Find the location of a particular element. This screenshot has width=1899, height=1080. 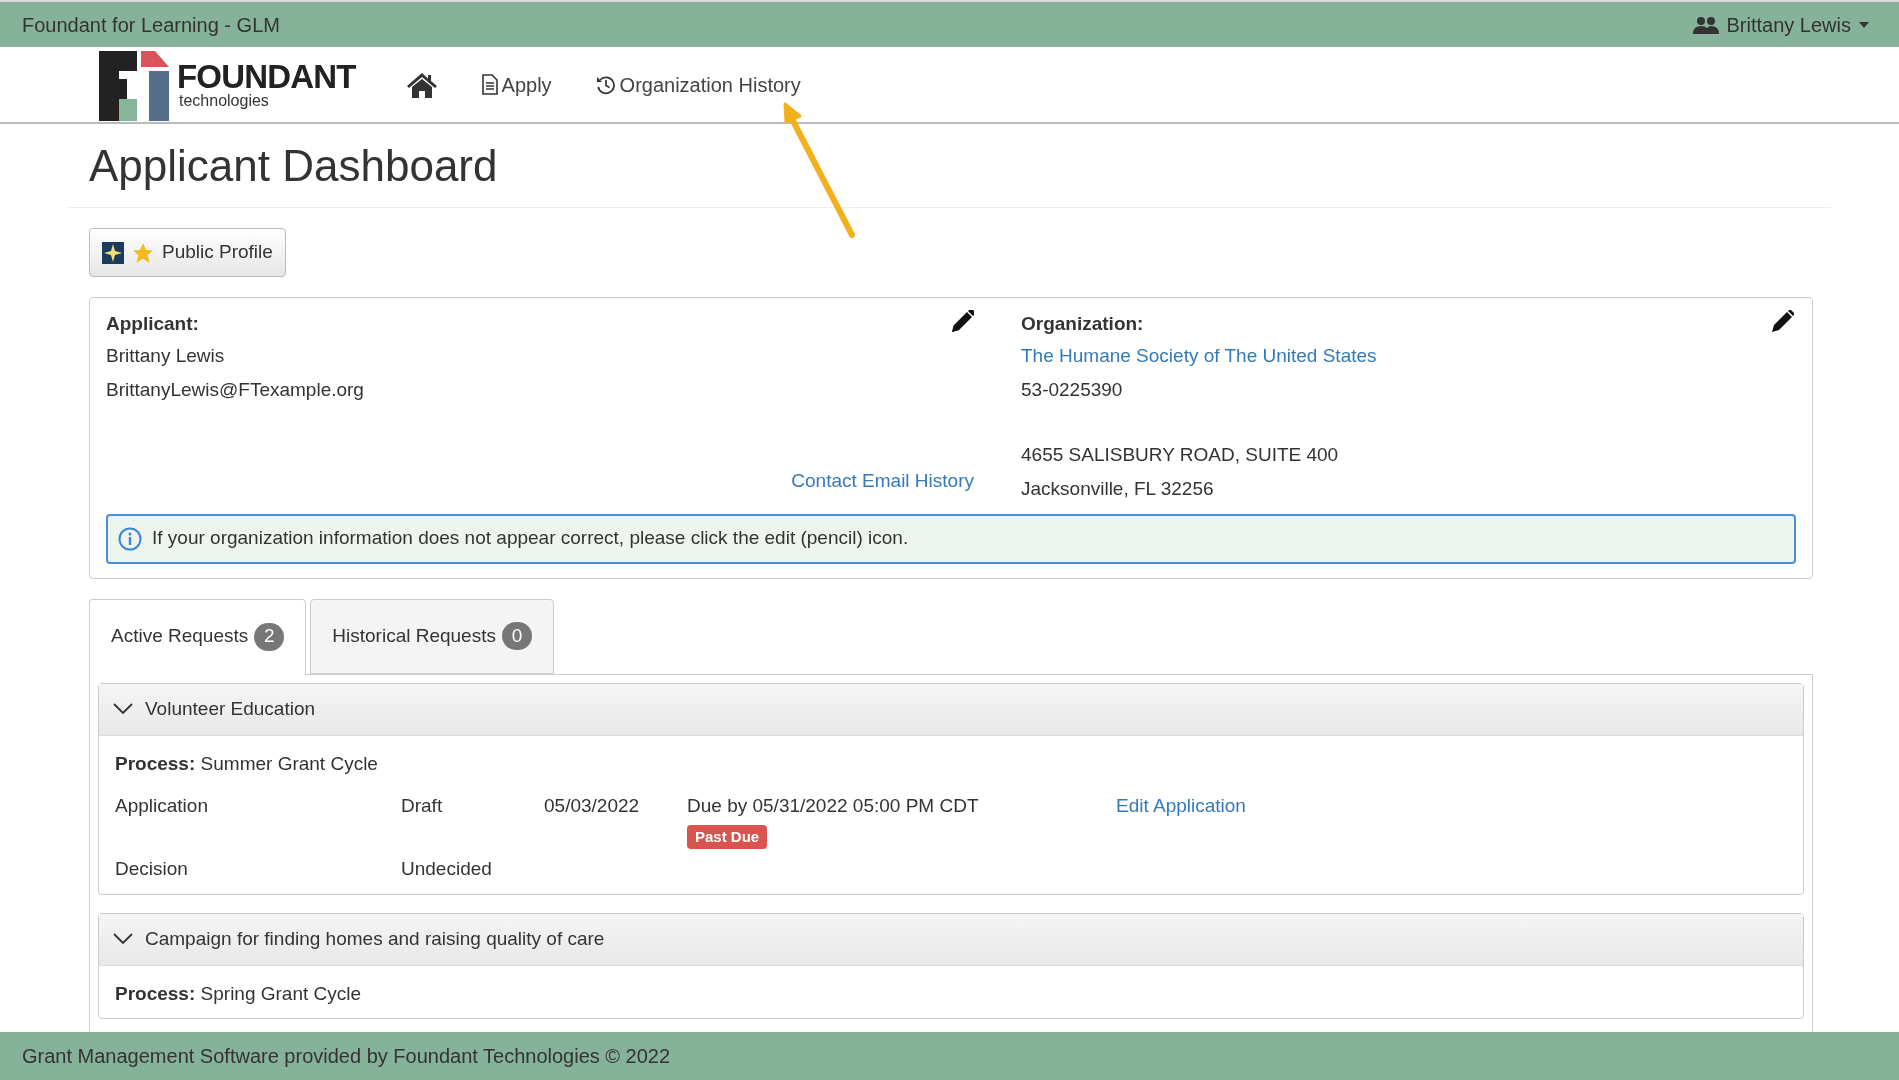

user-menu: Brittany Lewis is located at coordinates (1784, 24).